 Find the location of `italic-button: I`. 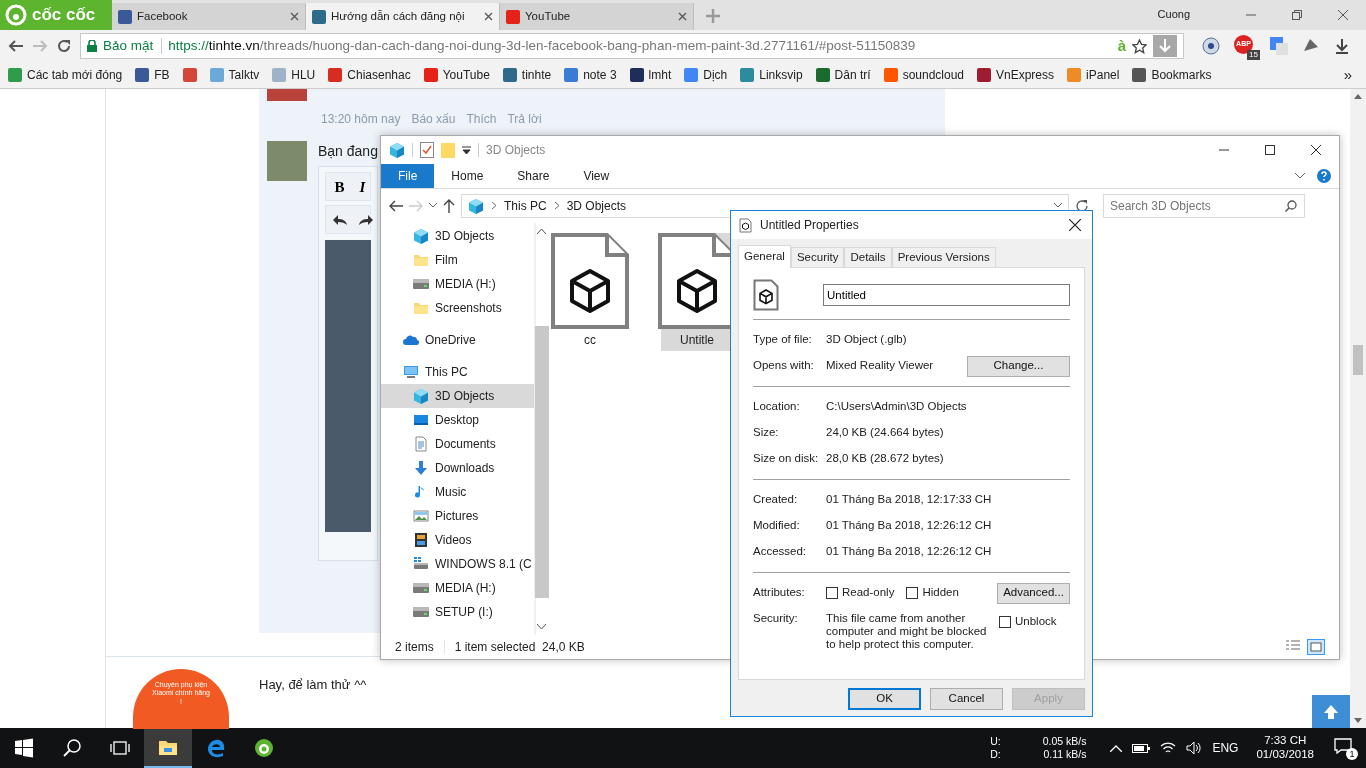

italic-button: I is located at coordinates (362, 186).